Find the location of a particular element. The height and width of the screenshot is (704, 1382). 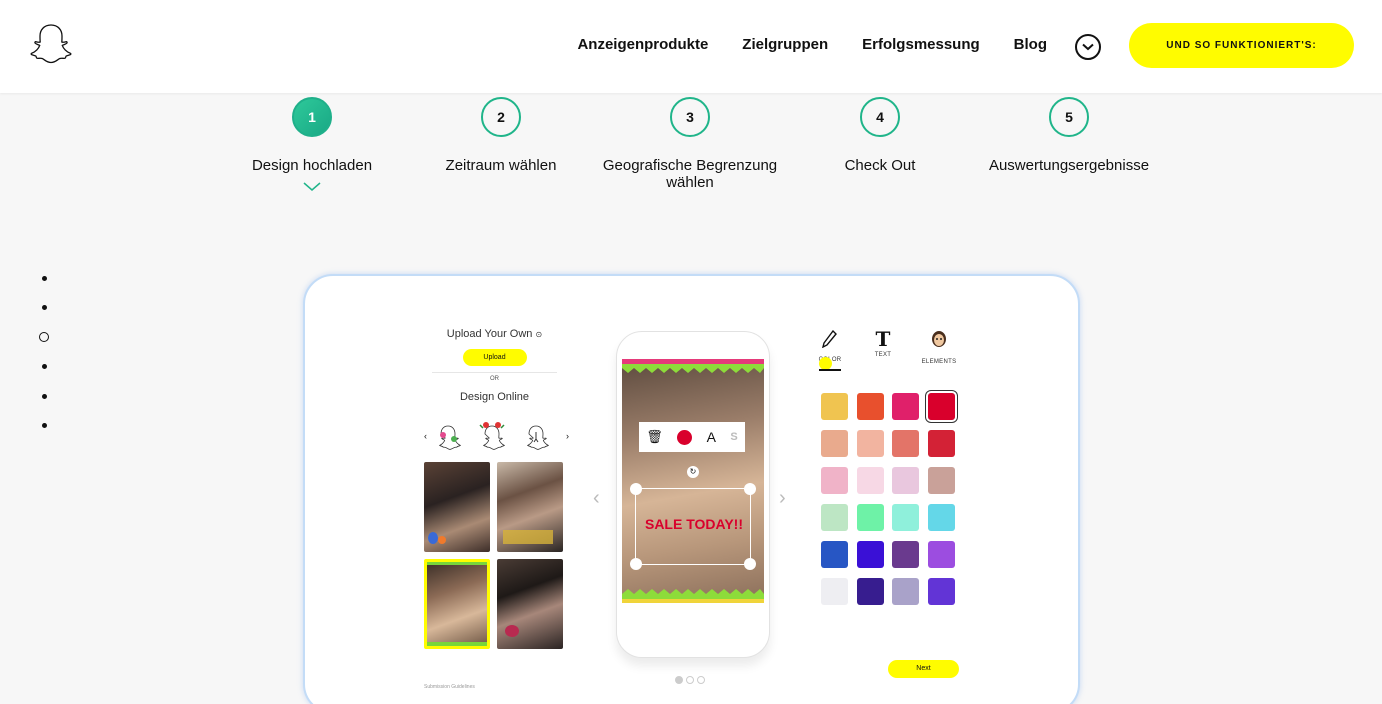

step-5: 5 Auswertungsergebnisse is located at coordinates (1069, 135).